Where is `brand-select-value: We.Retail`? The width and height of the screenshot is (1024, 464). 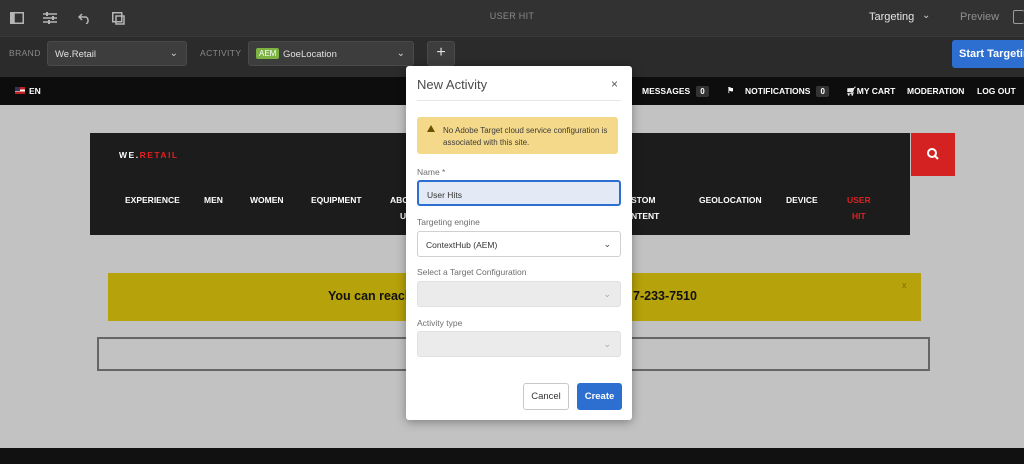
brand-select-value: We.Retail is located at coordinates (76, 54).